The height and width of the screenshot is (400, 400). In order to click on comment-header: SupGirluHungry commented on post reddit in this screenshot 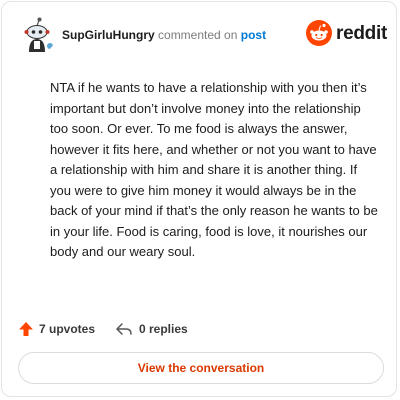, I will do `click(202, 36)`.